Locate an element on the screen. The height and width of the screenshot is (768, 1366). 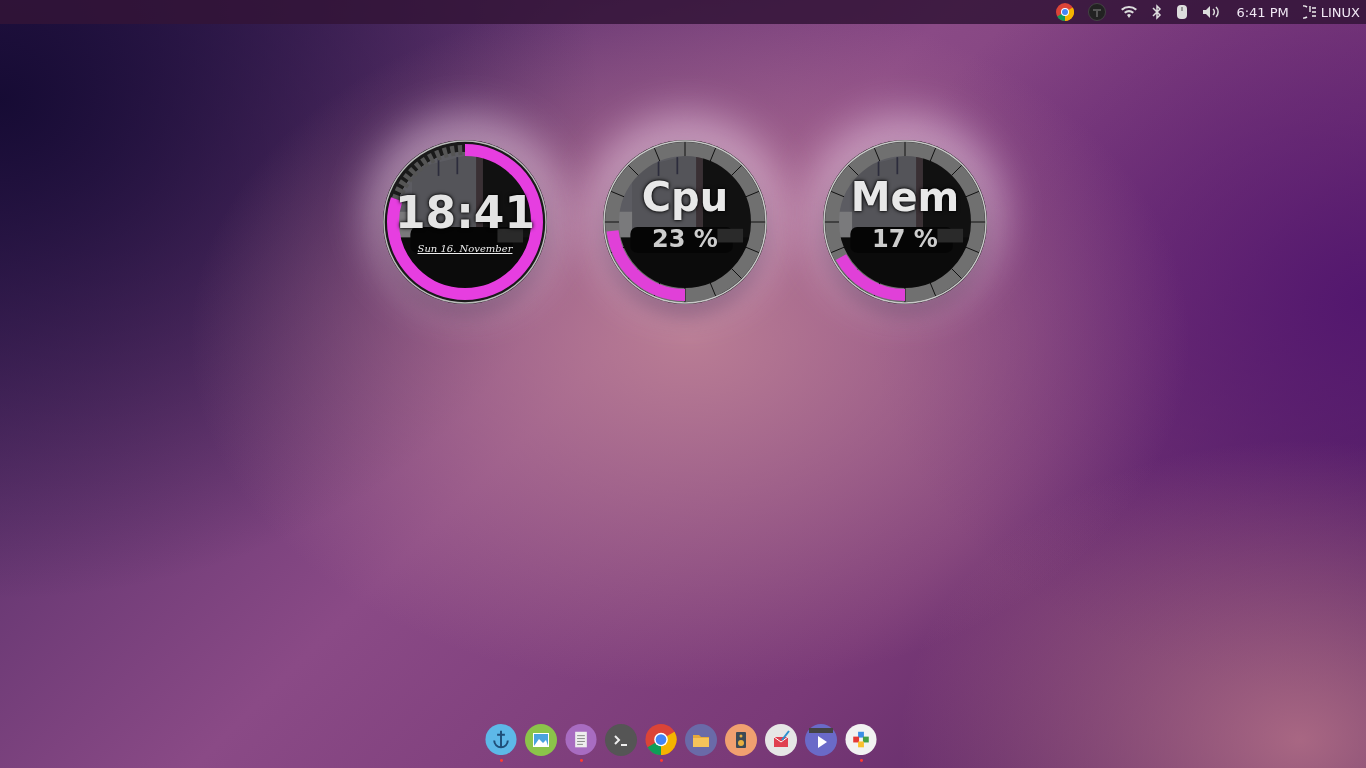
folder-icon is located at coordinates (701, 740).